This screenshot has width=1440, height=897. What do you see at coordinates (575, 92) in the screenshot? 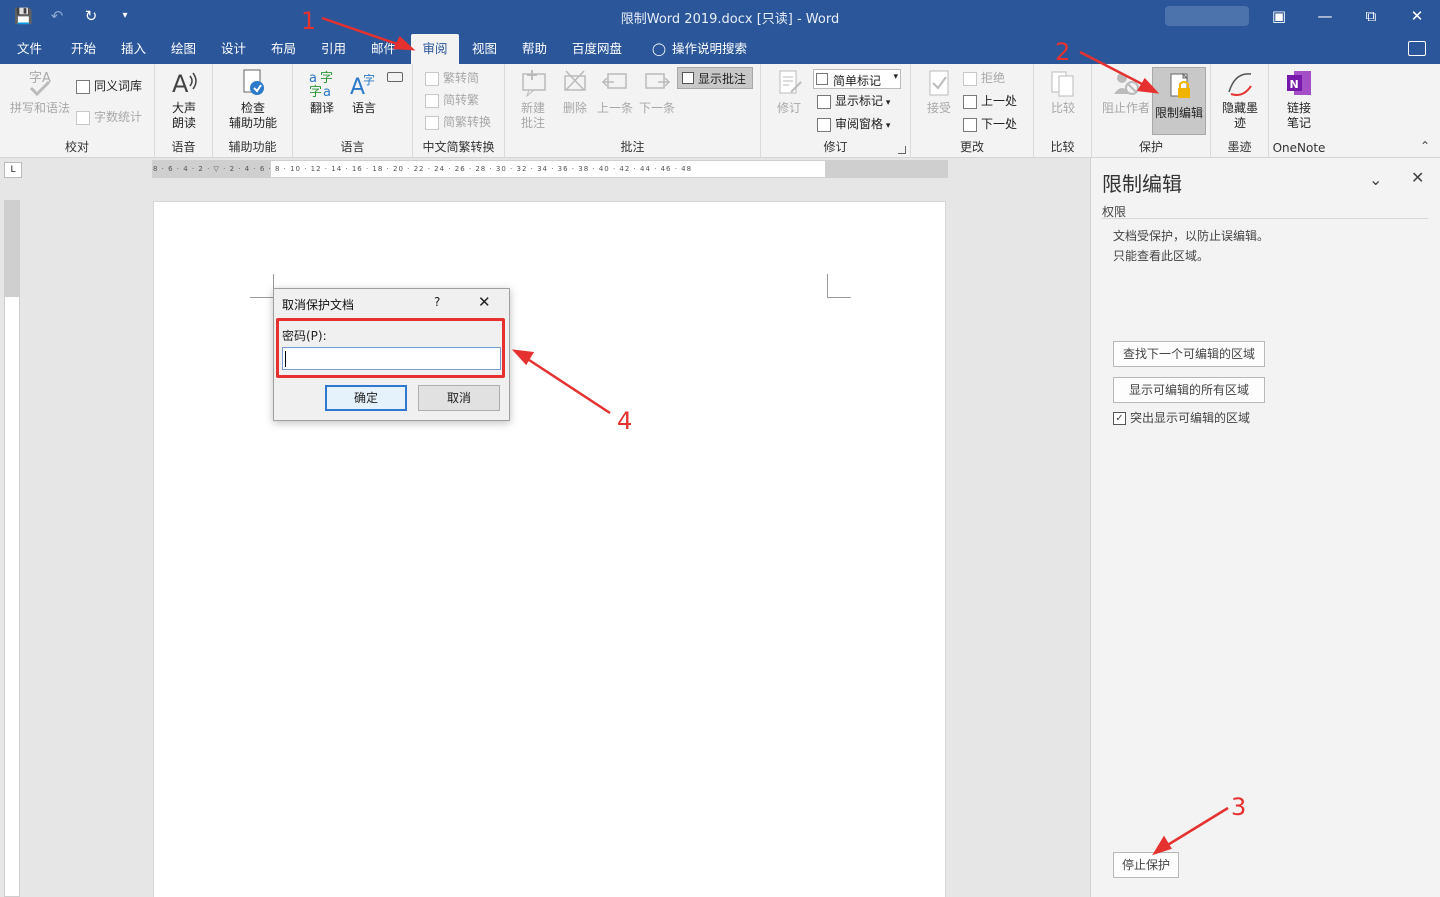
I see `delete-comment-button: 删除` at bounding box center [575, 92].